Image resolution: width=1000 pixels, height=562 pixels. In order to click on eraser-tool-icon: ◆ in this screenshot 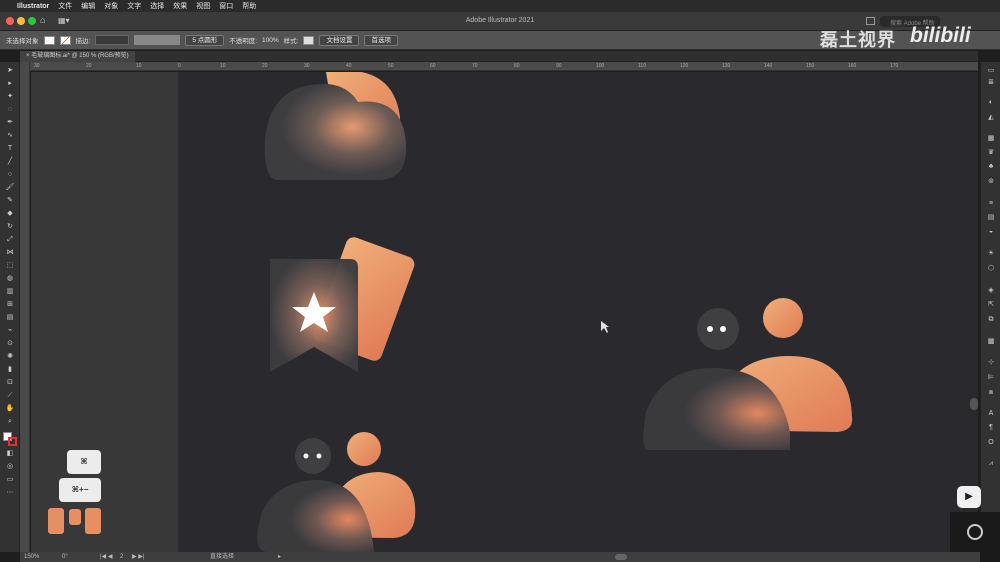, I will do `click(10, 214)`.